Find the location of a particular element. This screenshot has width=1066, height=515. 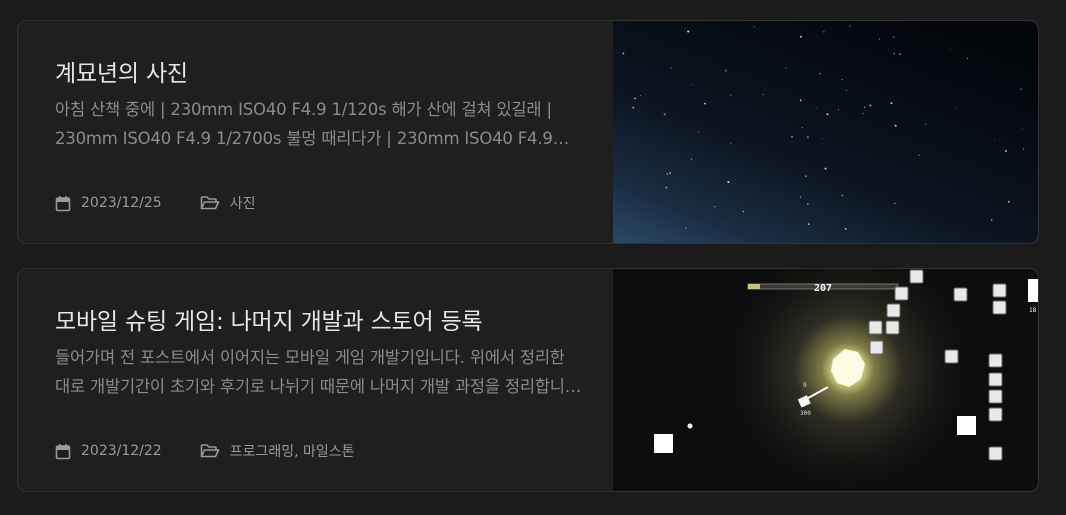

post-meta: 2023/12/25 사진 is located at coordinates (155, 203).